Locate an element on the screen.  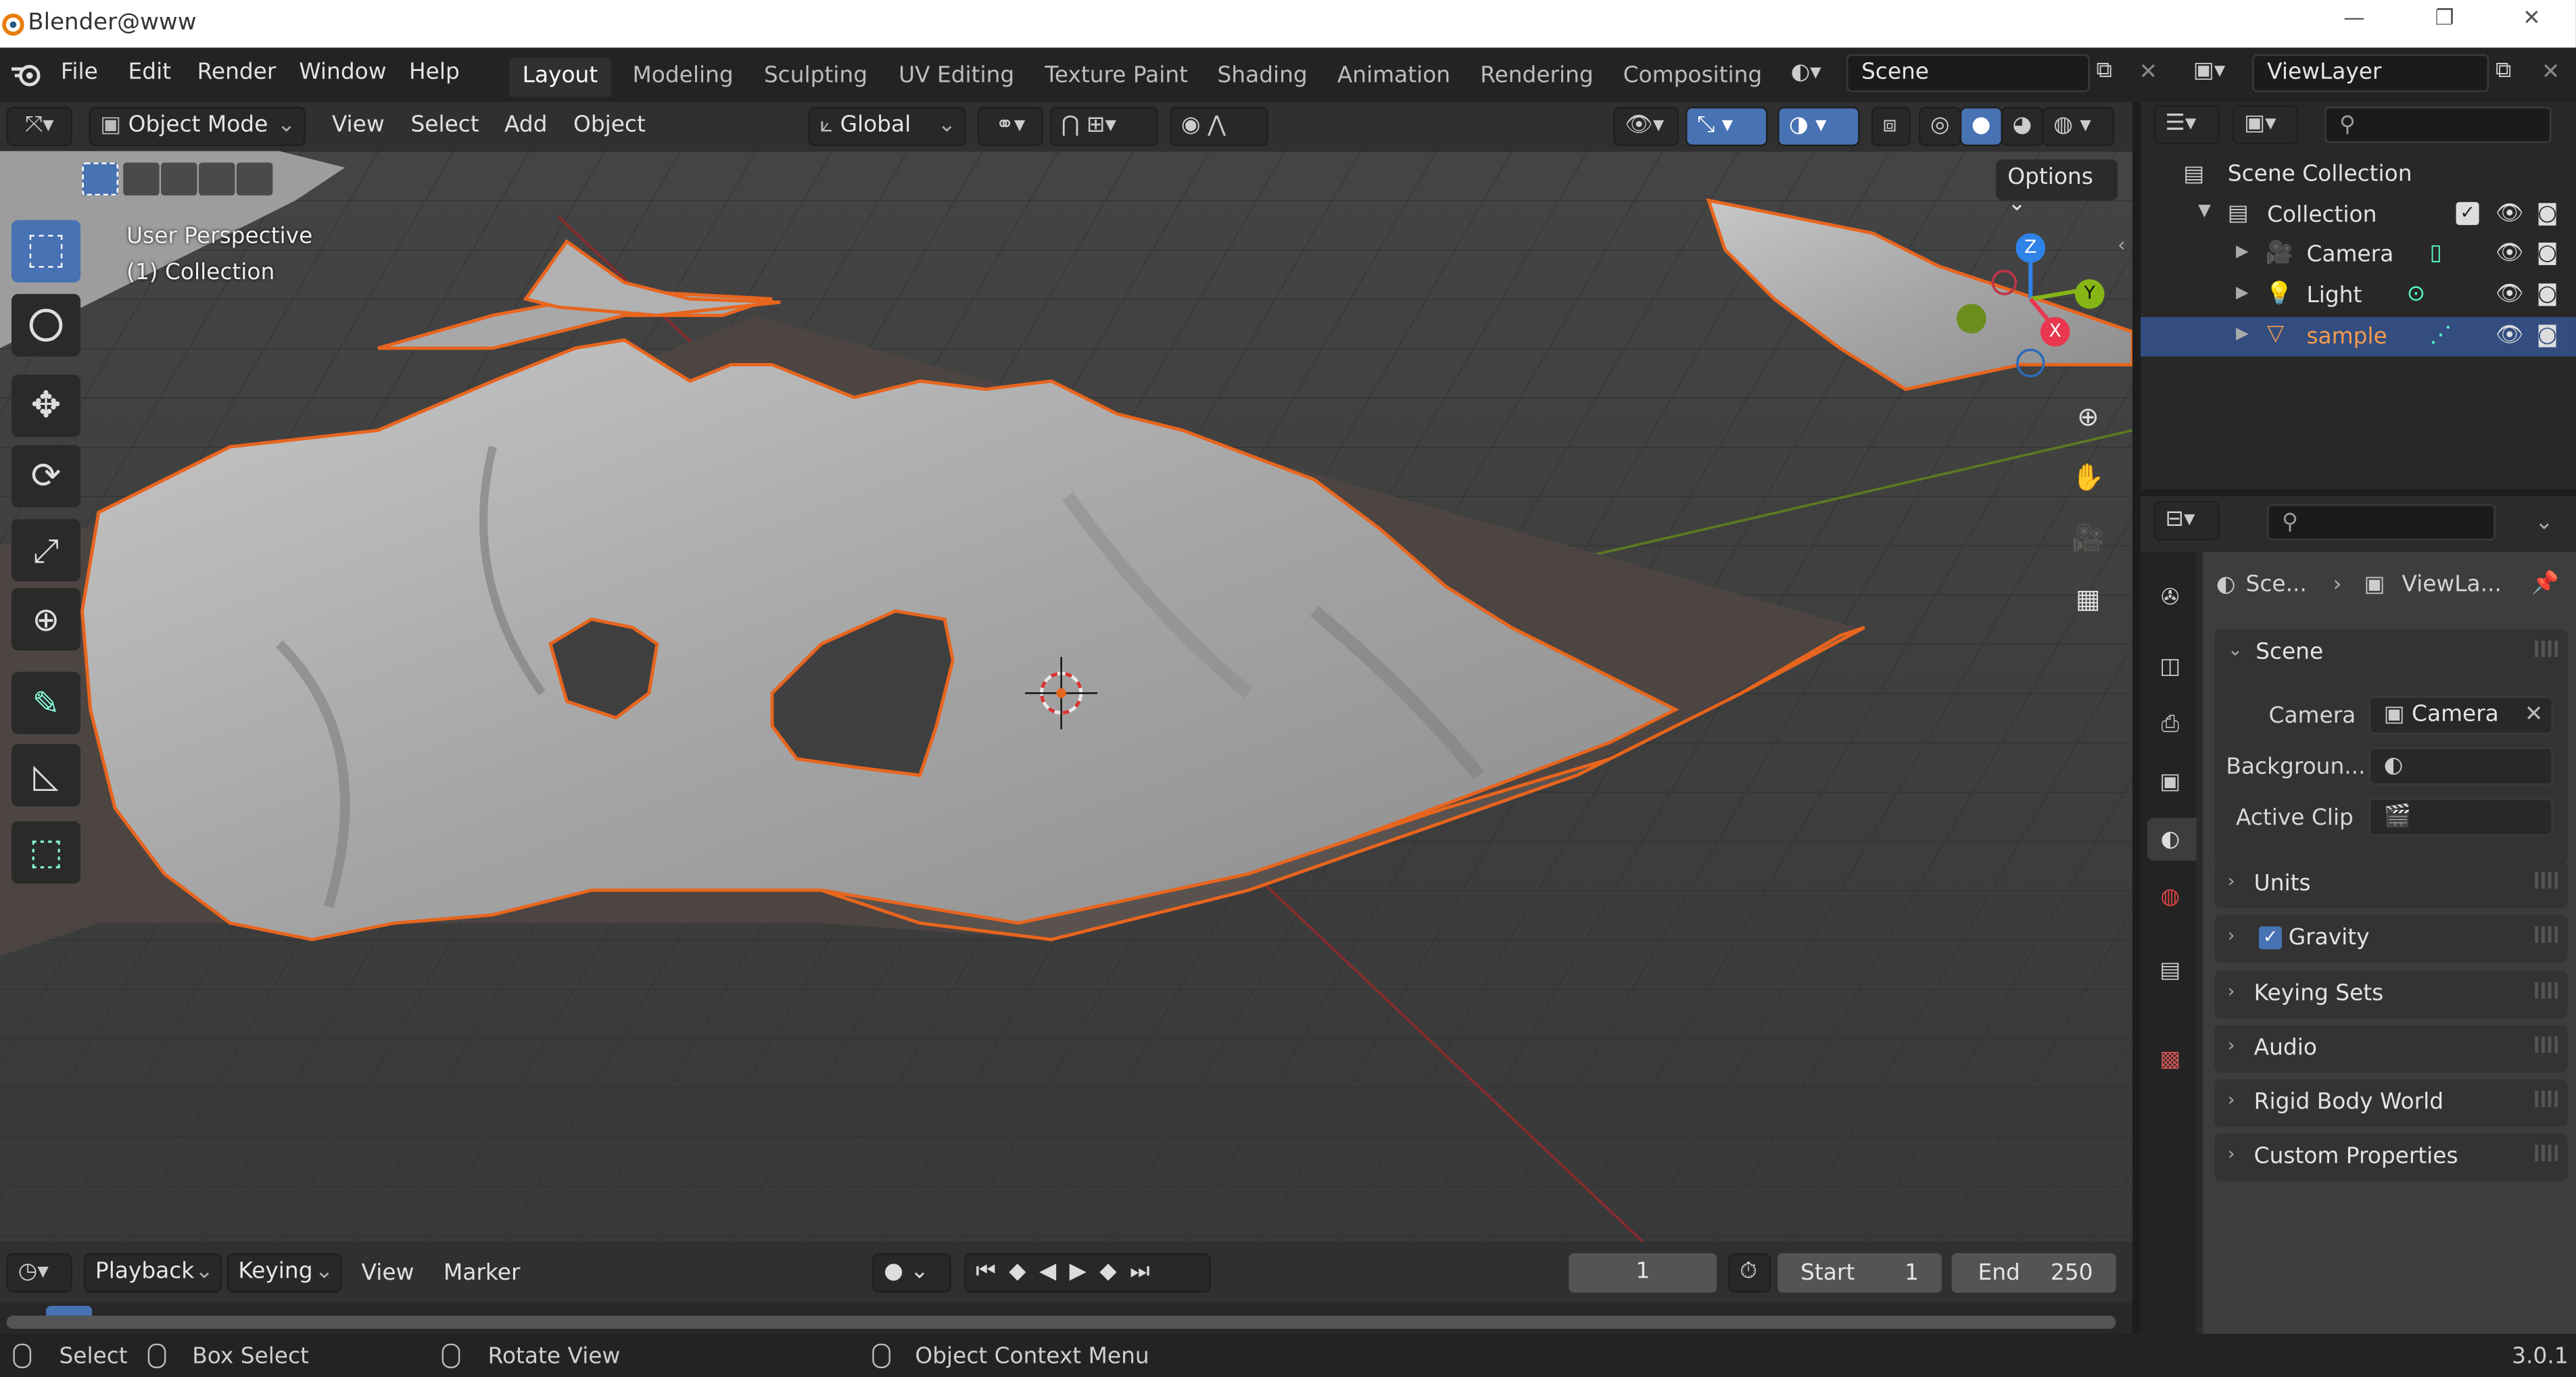
play-icon: ▶ is located at coordinates (1085, 1271).